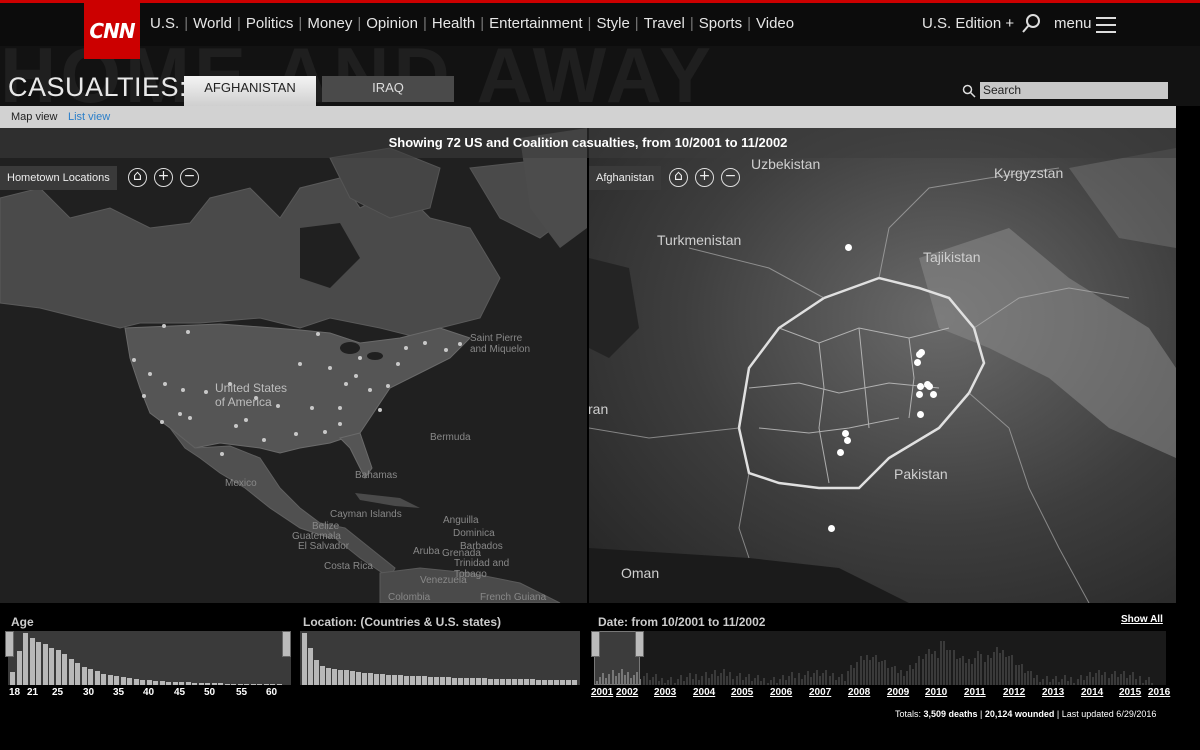 Image resolution: width=1200 pixels, height=750 pixels. What do you see at coordinates (329, 23) in the screenshot?
I see `nav-link-money: Money` at bounding box center [329, 23].